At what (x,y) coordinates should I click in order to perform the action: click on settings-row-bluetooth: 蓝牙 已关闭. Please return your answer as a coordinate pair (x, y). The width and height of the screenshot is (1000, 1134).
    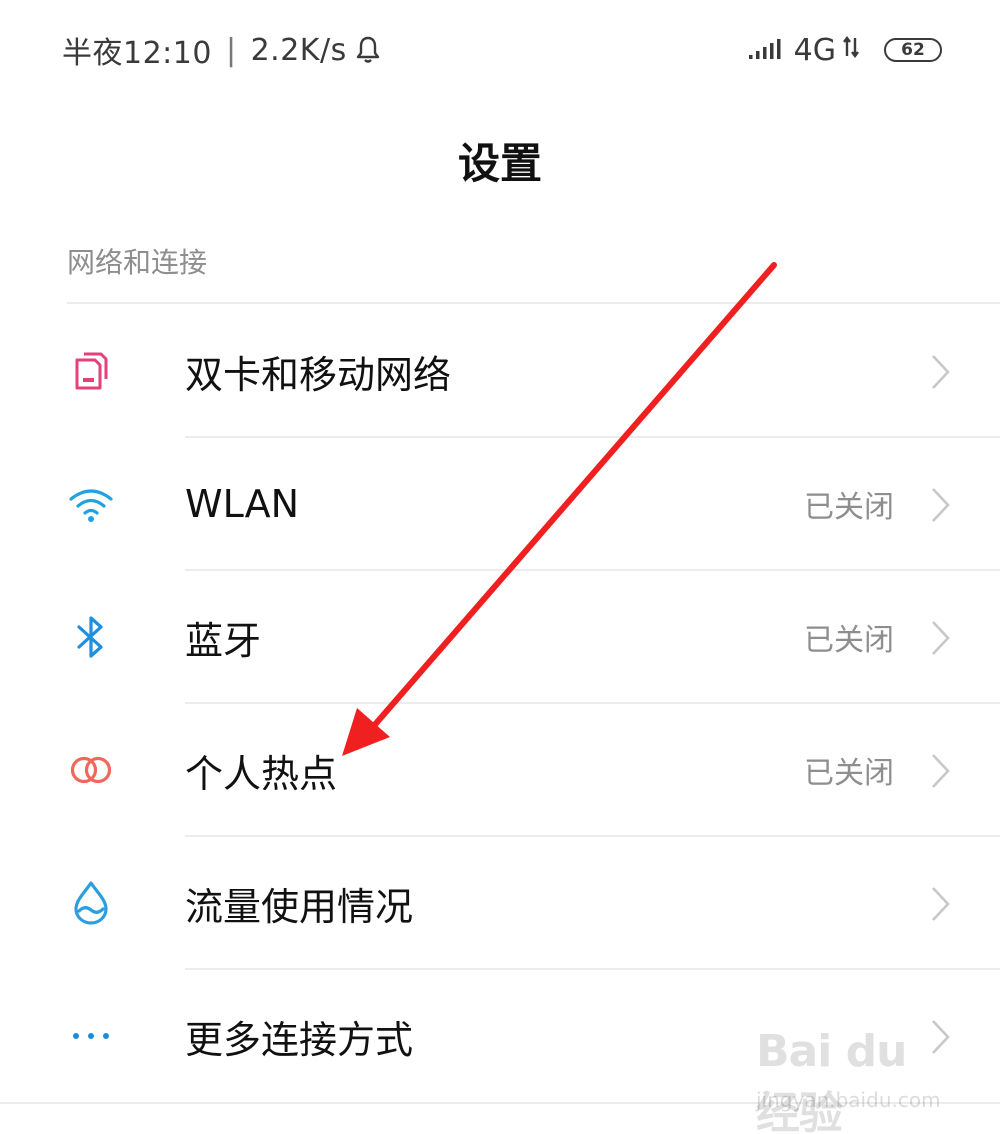
    Looking at the image, I should click on (500, 637).